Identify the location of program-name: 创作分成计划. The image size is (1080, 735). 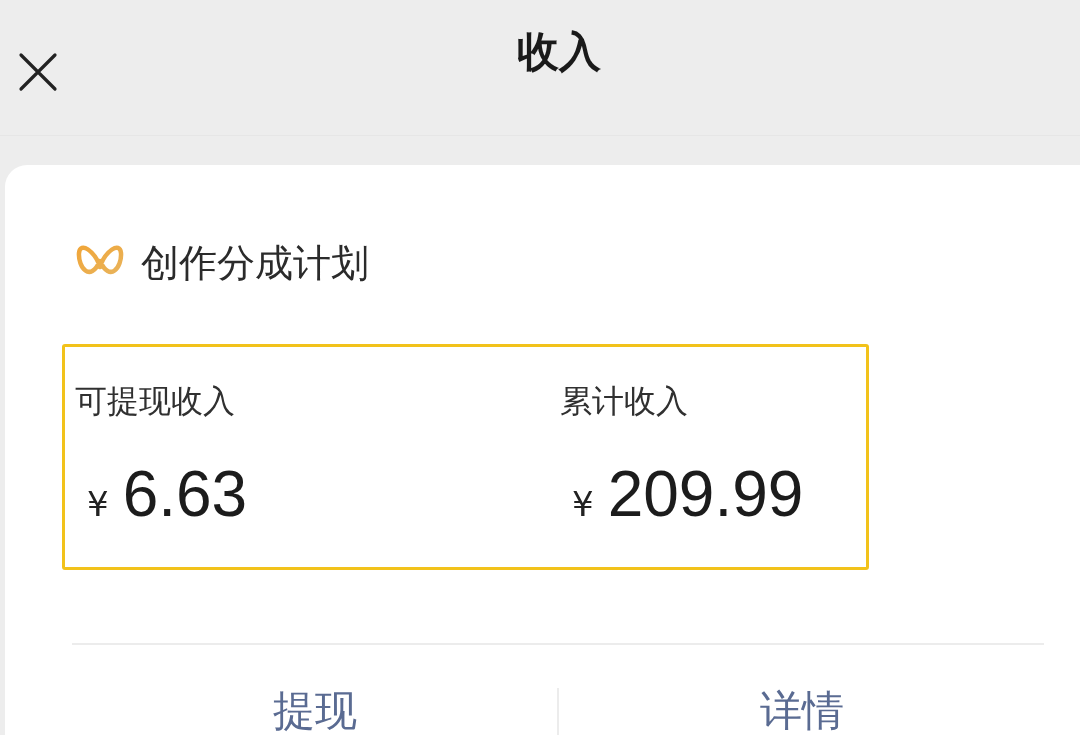
(255, 263).